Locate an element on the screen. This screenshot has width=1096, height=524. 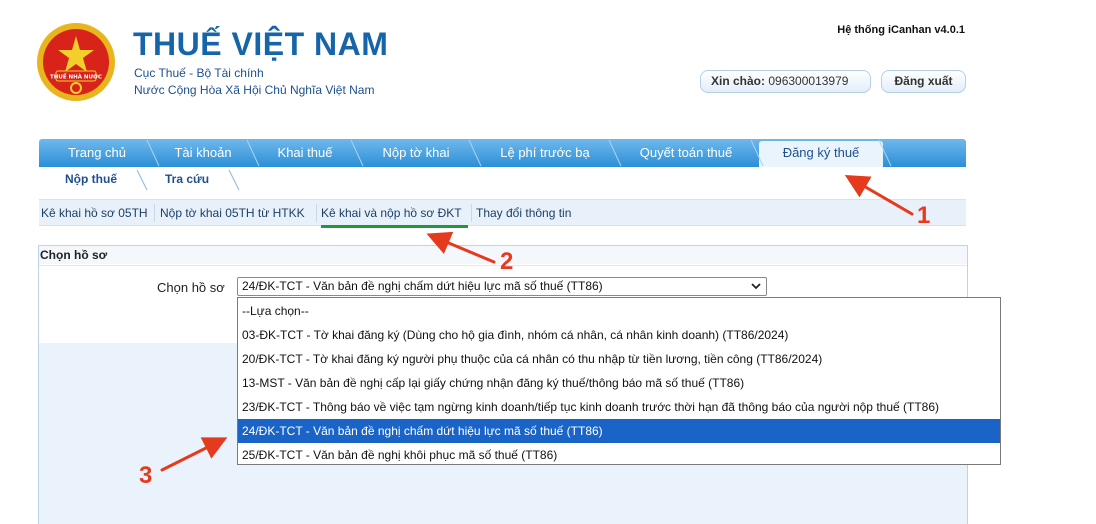
annotation-step-1: 1 is located at coordinates (924, 215).